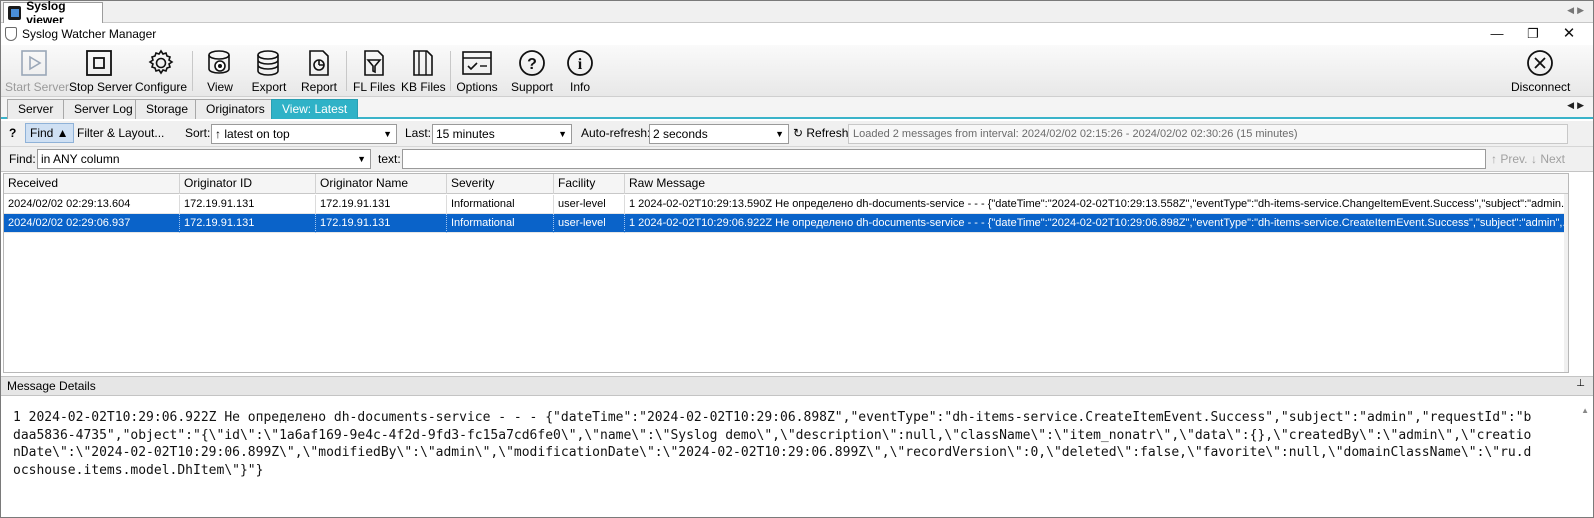 This screenshot has height=518, width=1594. Describe the element at coordinates (92, 184) in the screenshot. I see `column-header-received: Received` at that location.